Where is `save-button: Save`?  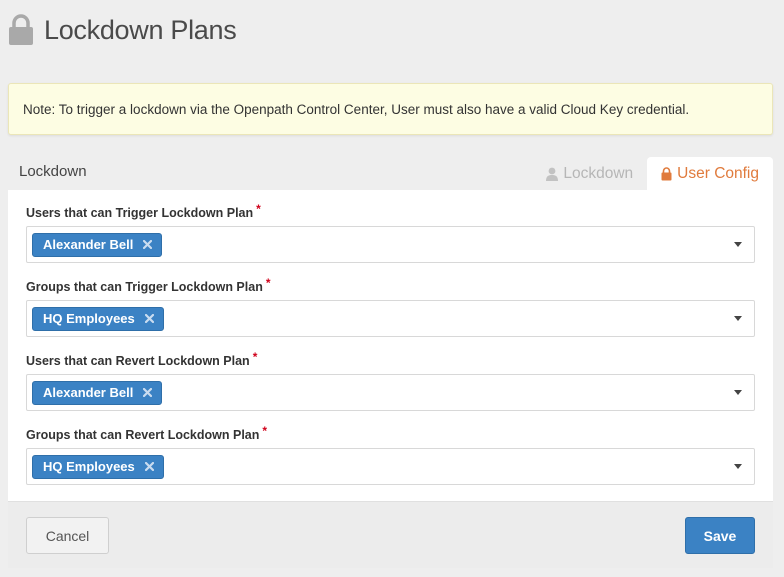 save-button: Save is located at coordinates (720, 535).